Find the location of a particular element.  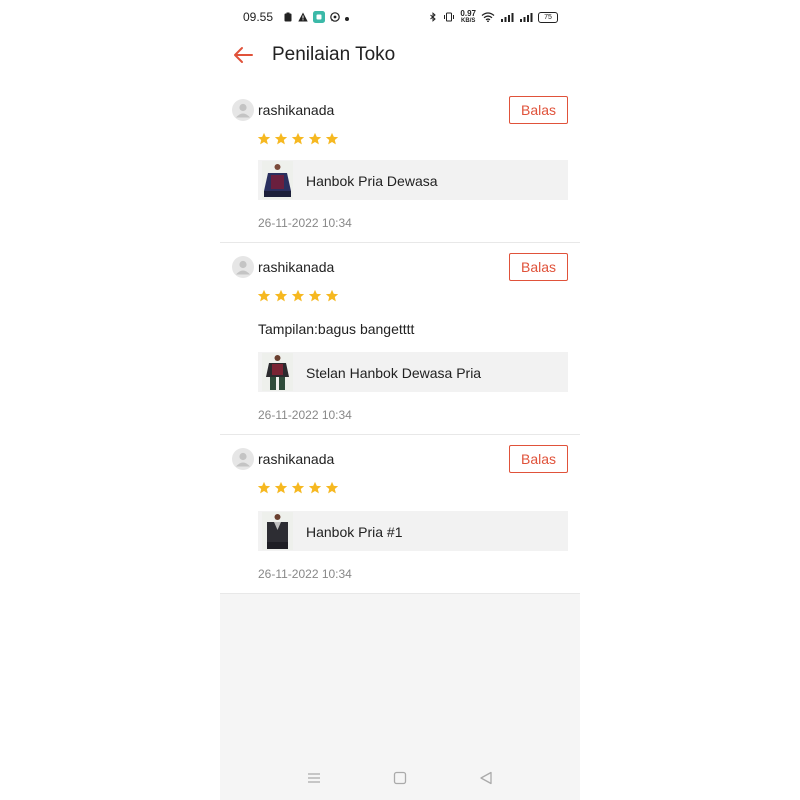

battery-icon: 75 is located at coordinates (548, 17).